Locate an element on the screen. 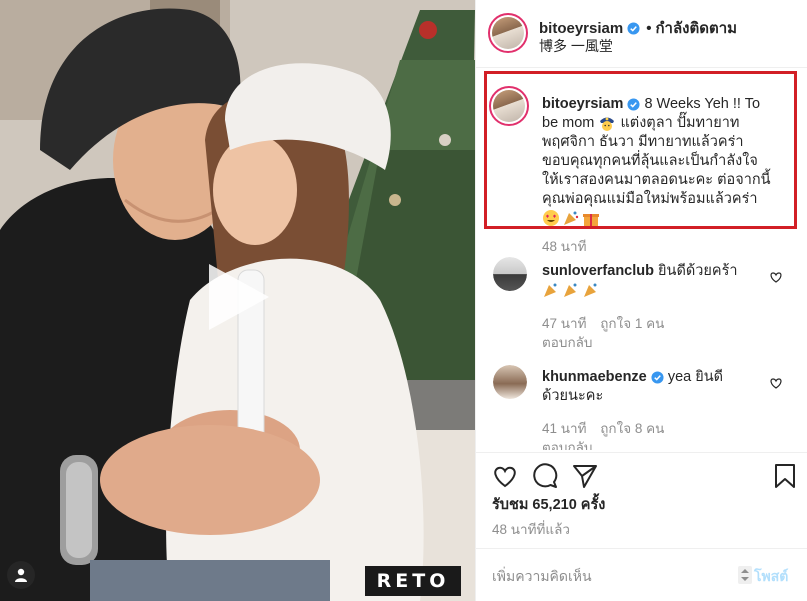  add-comment-bar: โพสต์ is located at coordinates (641, 574).